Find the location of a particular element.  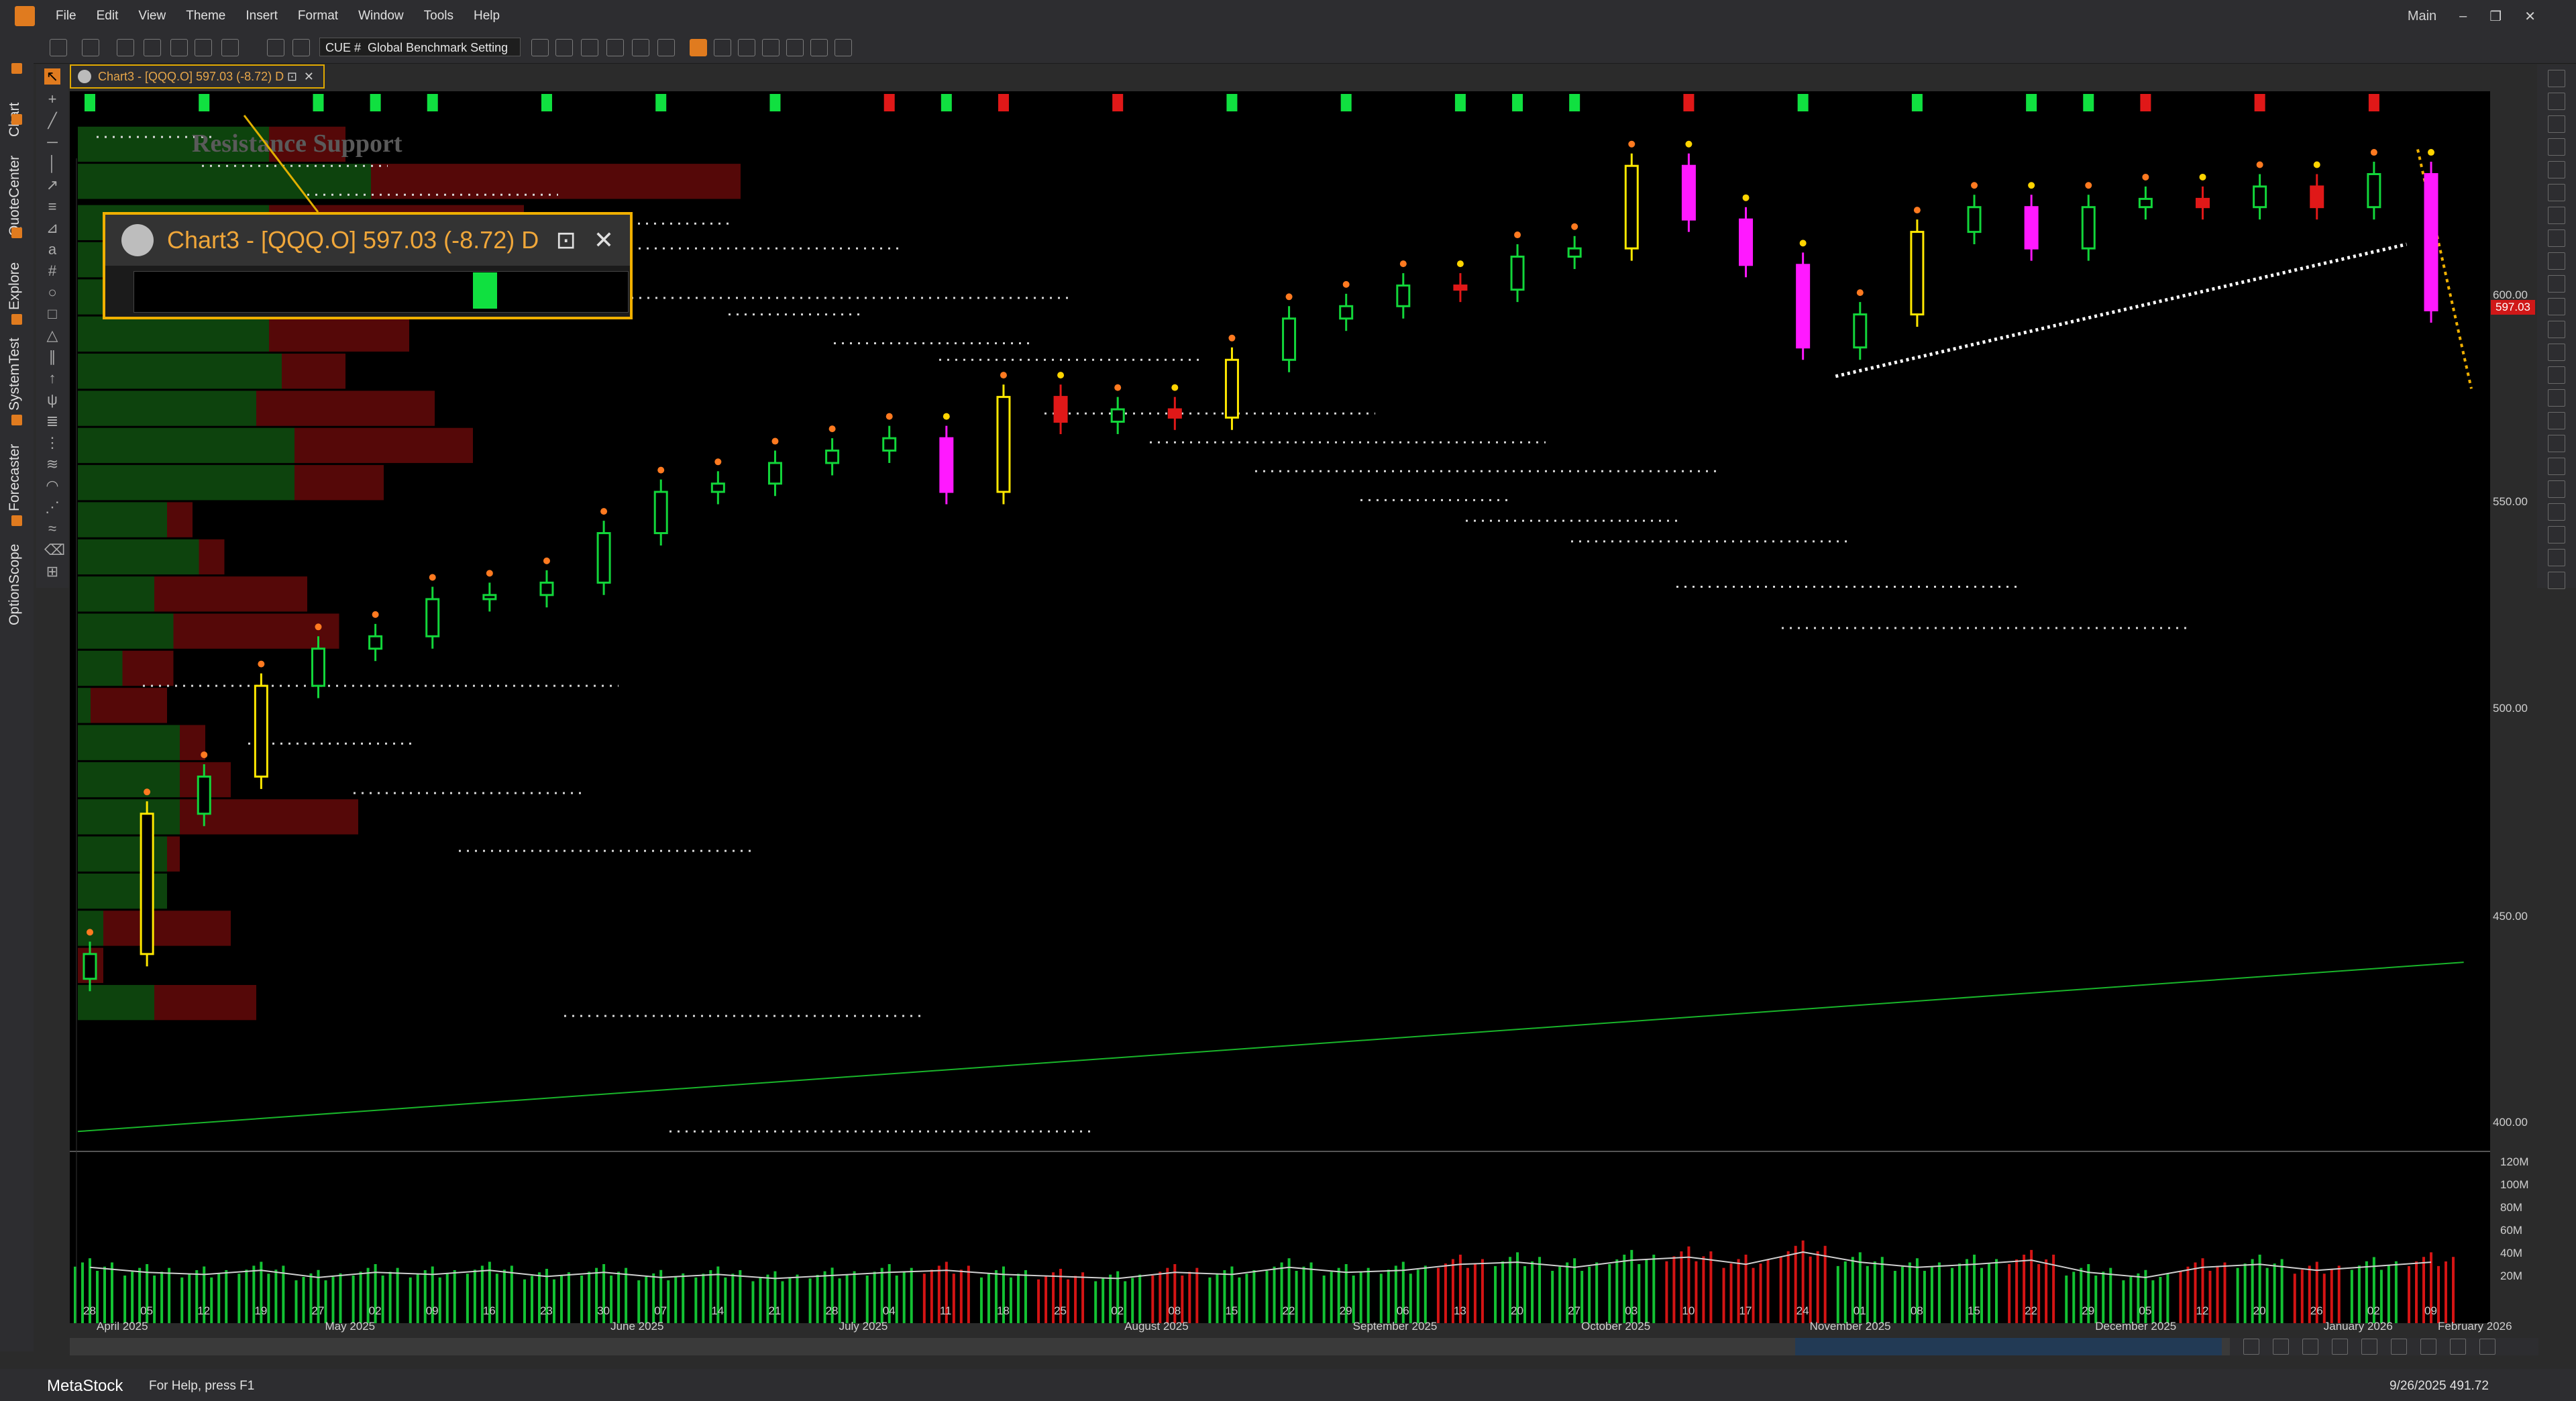

pin-icon: ⊡ is located at coordinates (292, 77).